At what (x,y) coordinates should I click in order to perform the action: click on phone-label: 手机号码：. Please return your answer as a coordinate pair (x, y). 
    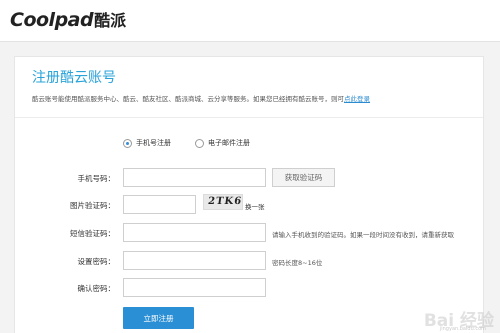
    Looking at the image, I should click on (96, 178).